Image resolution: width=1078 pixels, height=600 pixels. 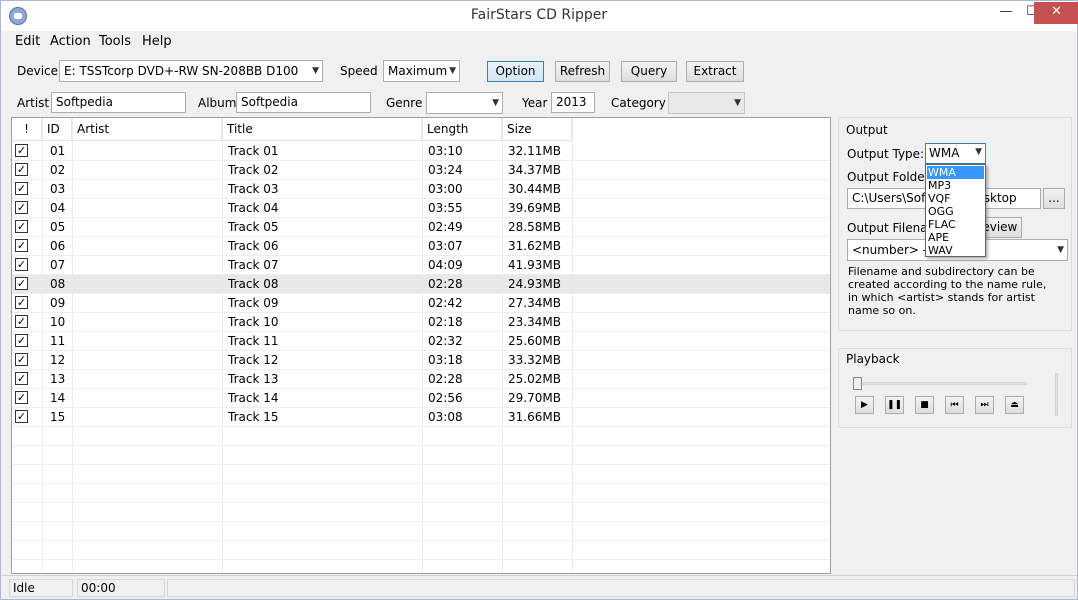 What do you see at coordinates (534, 341) in the screenshot?
I see `cell-size: 25.60MB` at bounding box center [534, 341].